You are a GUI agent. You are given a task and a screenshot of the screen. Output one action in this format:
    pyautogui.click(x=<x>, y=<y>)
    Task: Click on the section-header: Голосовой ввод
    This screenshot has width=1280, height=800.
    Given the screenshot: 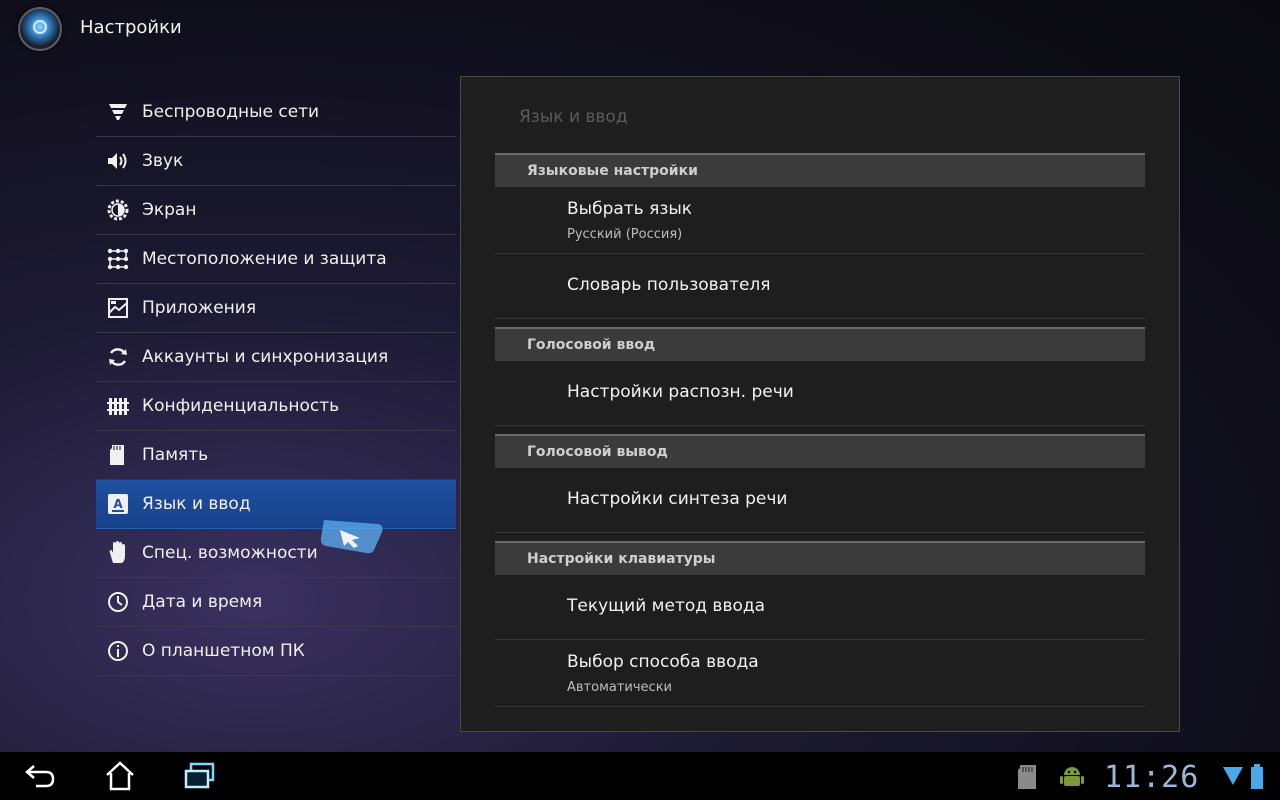 What is the action you would take?
    pyautogui.click(x=820, y=344)
    